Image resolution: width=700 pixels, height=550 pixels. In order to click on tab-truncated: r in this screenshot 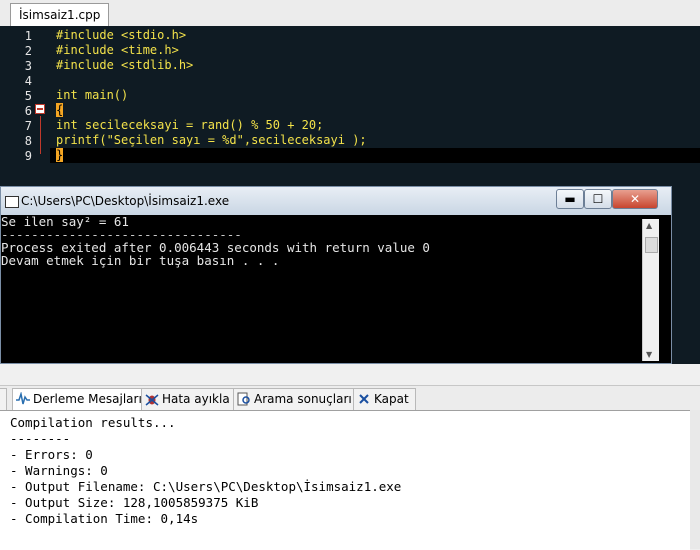, I will do `click(3, 399)`.